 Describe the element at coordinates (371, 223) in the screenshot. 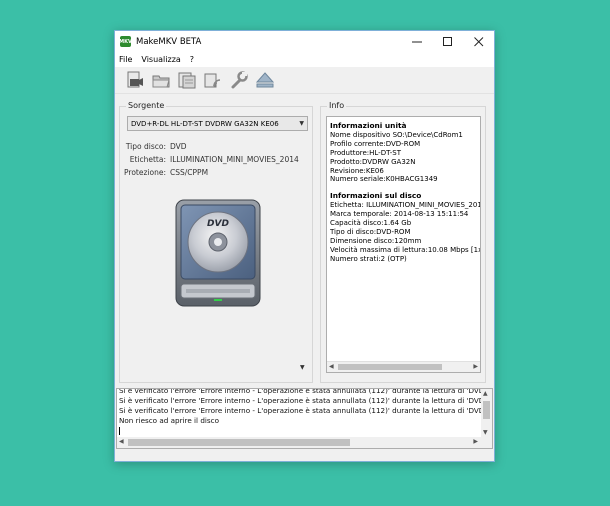

I see `disc-info-line: Capacità disco:1.64 Gb` at that location.